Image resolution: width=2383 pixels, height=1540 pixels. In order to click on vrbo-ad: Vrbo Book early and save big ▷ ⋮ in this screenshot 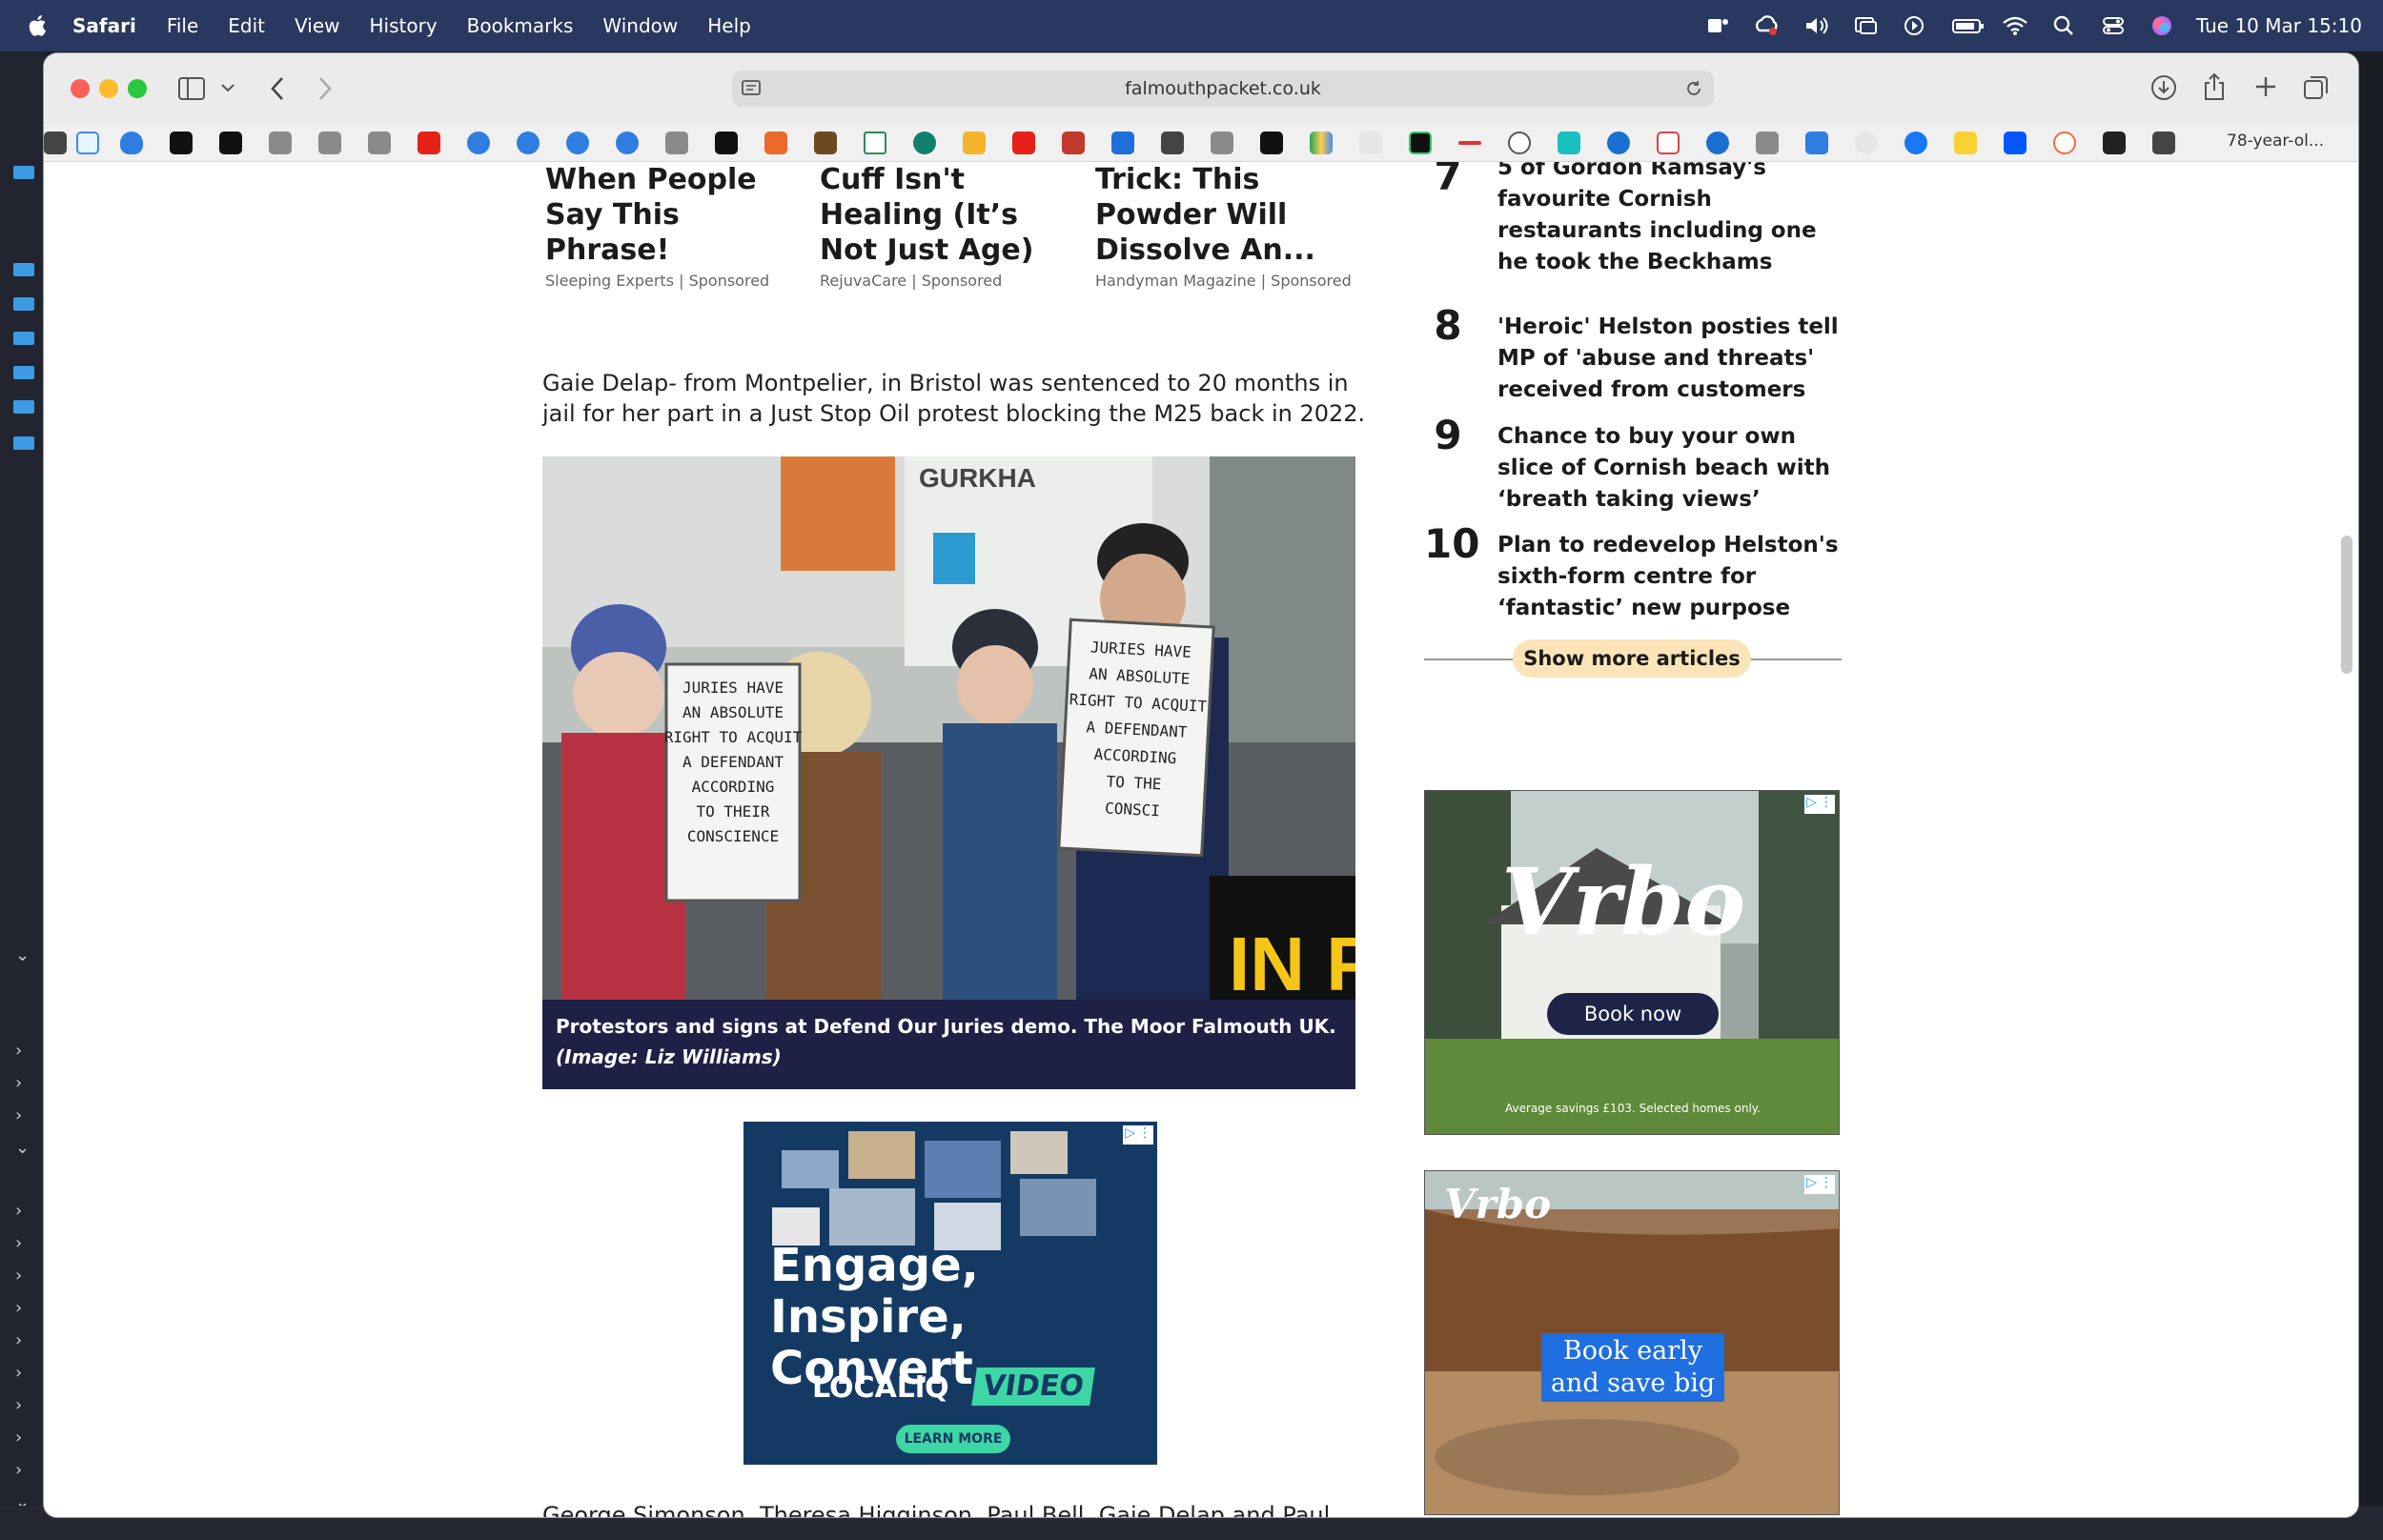, I will do `click(1632, 1342)`.